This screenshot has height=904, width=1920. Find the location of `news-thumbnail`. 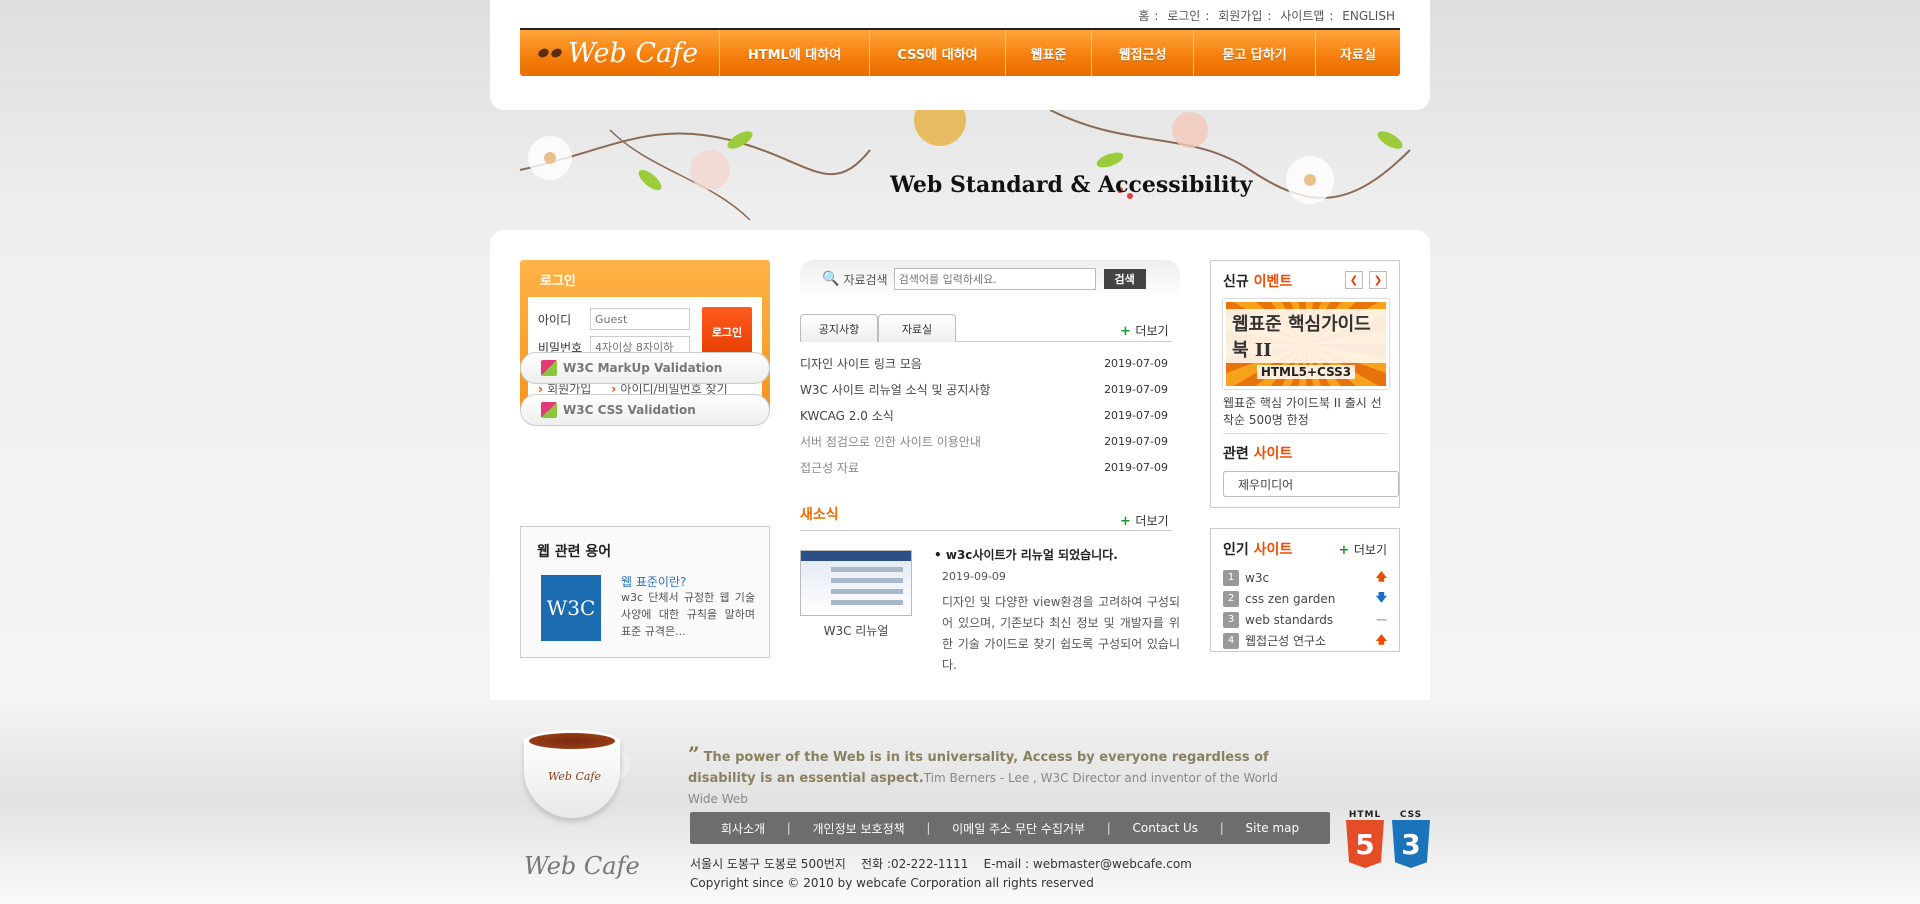

news-thumbnail is located at coordinates (856, 583).